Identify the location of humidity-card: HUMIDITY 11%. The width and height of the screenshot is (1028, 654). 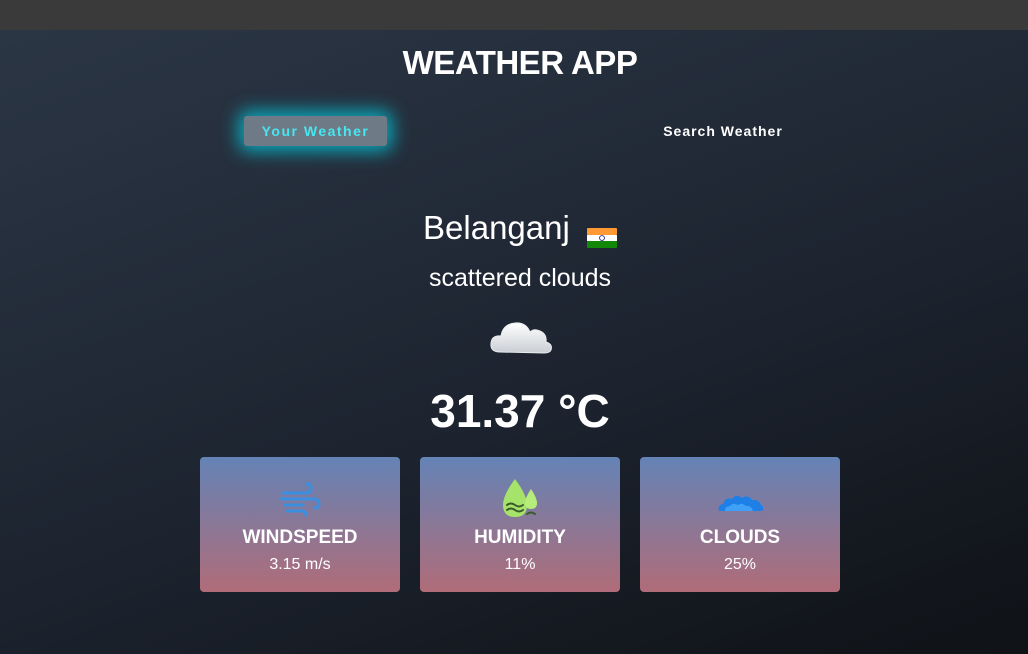
(520, 524).